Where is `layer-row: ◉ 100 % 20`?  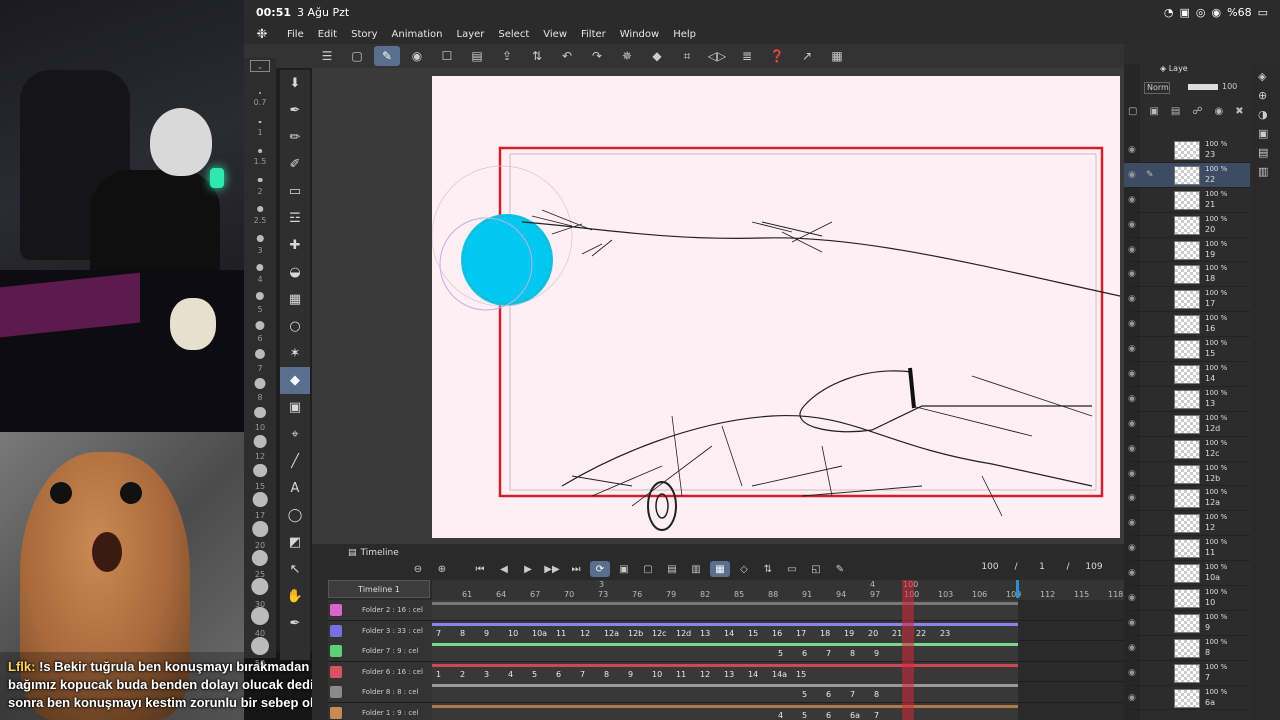 layer-row: ◉ 100 % 20 is located at coordinates (1187, 225).